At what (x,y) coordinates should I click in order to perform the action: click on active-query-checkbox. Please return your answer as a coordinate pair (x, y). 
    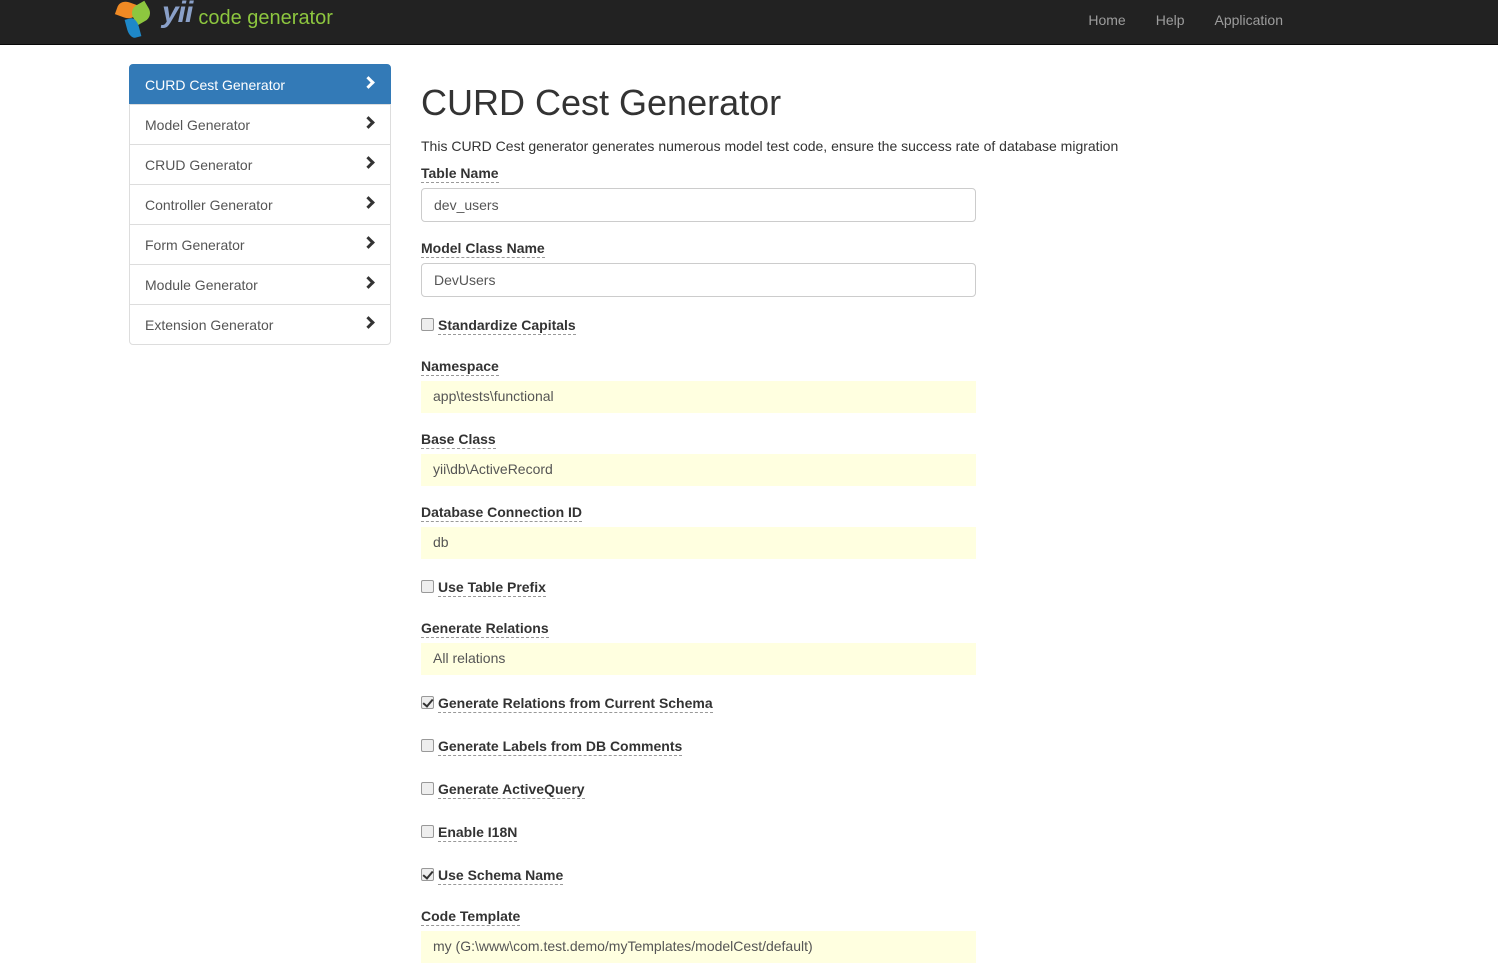
    Looking at the image, I should click on (427, 788).